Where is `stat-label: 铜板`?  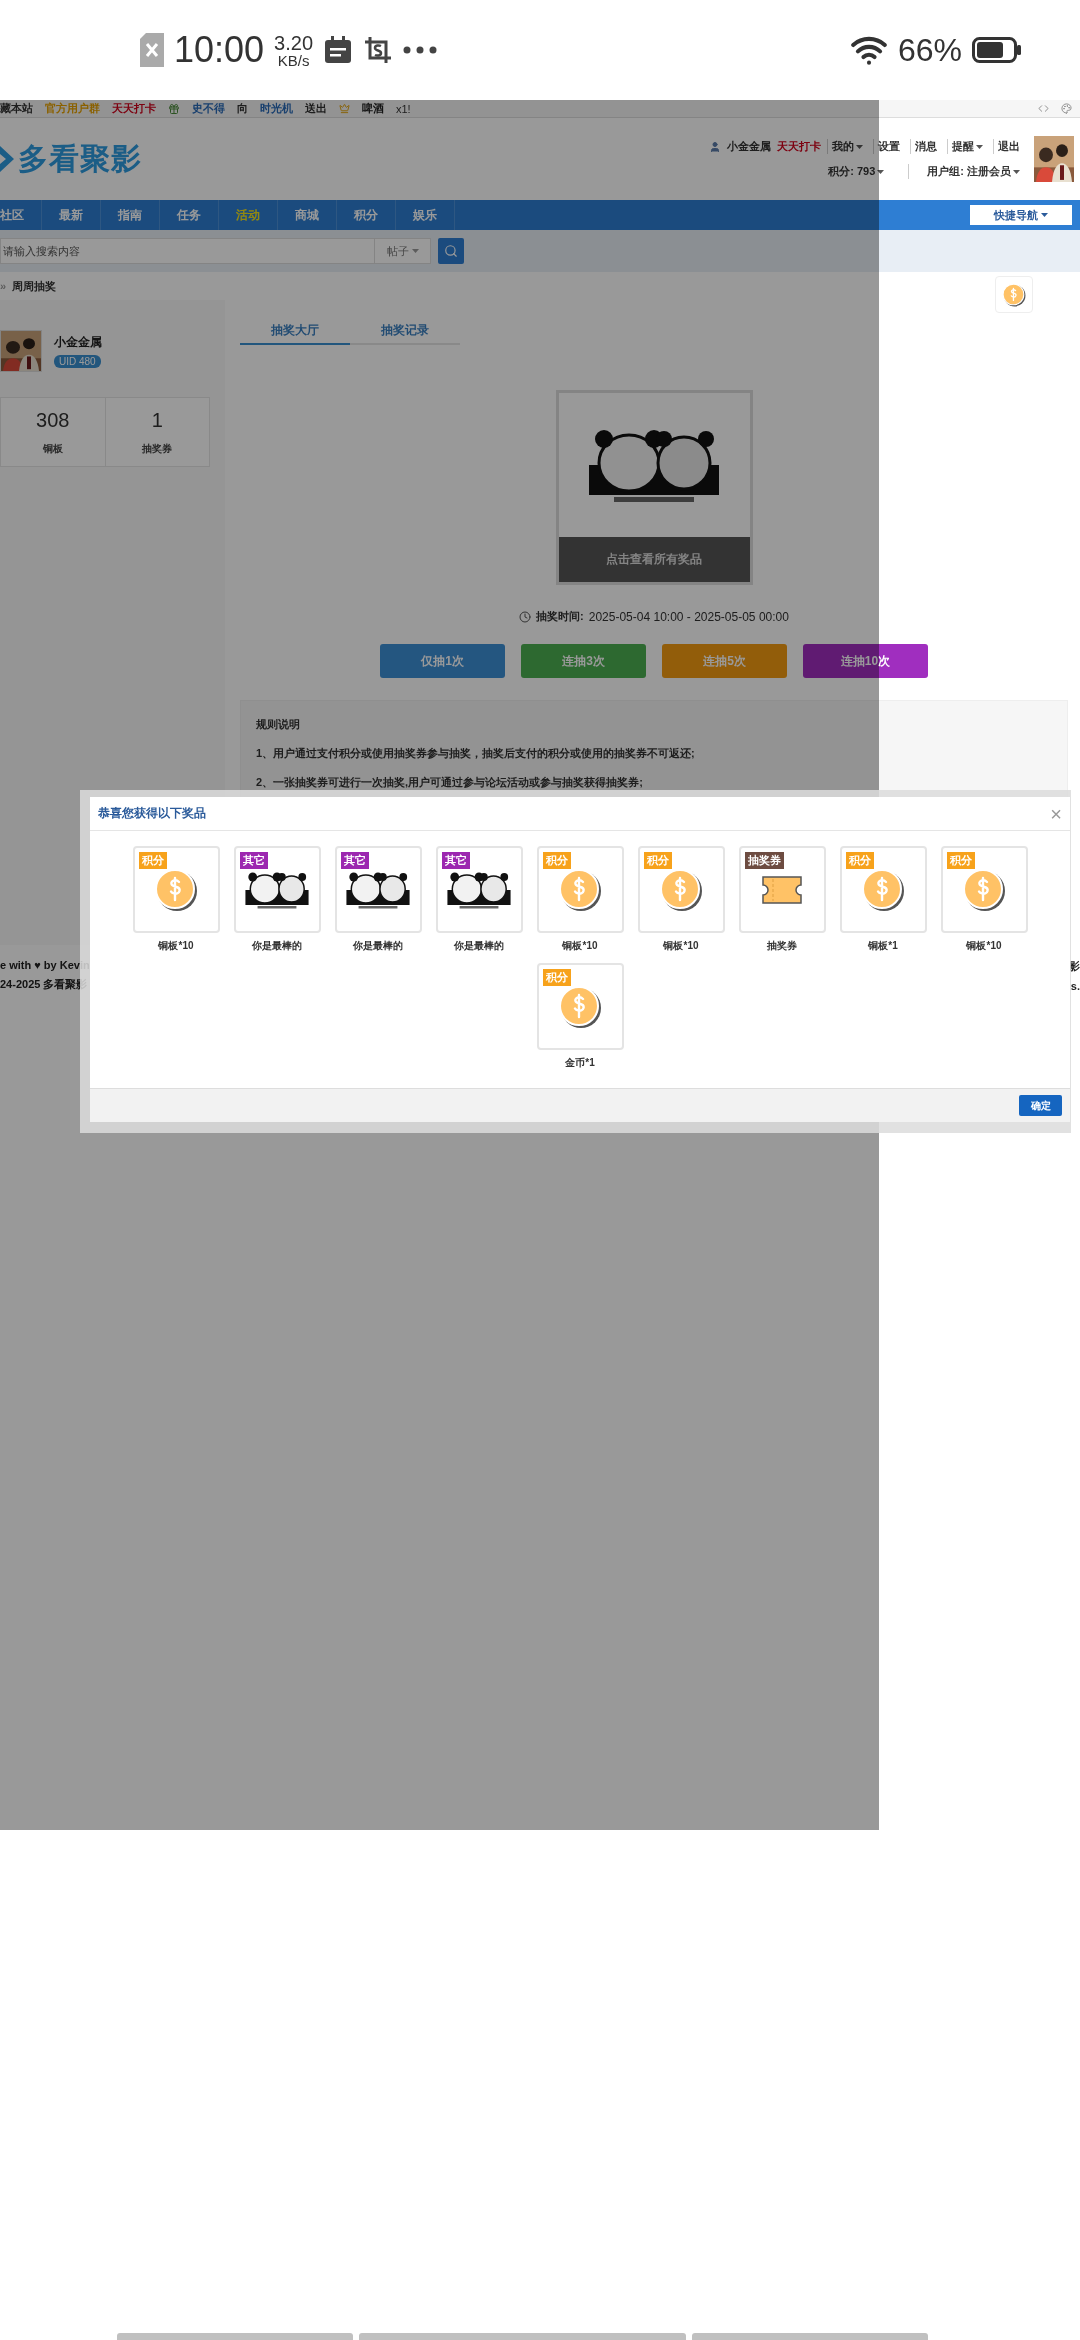 stat-label: 铜板 is located at coordinates (52, 448).